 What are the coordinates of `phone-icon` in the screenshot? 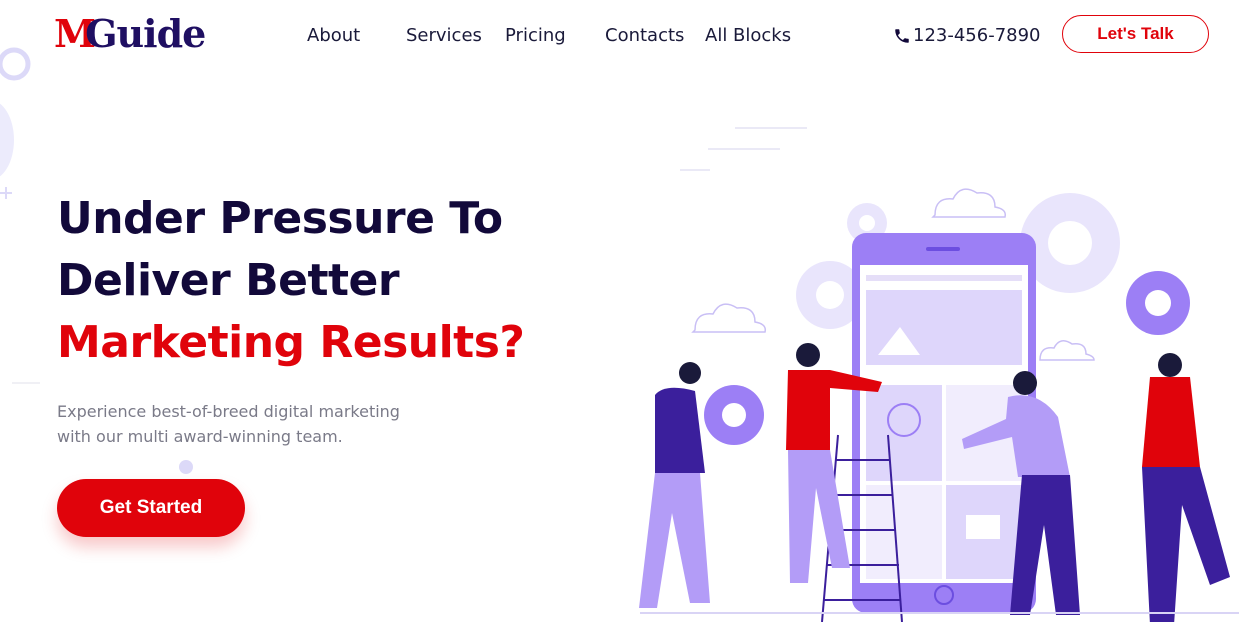 It's located at (902, 36).